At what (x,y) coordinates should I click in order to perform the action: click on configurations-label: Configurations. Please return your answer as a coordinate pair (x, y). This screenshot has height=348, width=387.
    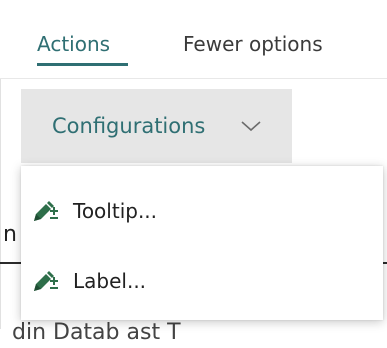
    Looking at the image, I should click on (129, 126).